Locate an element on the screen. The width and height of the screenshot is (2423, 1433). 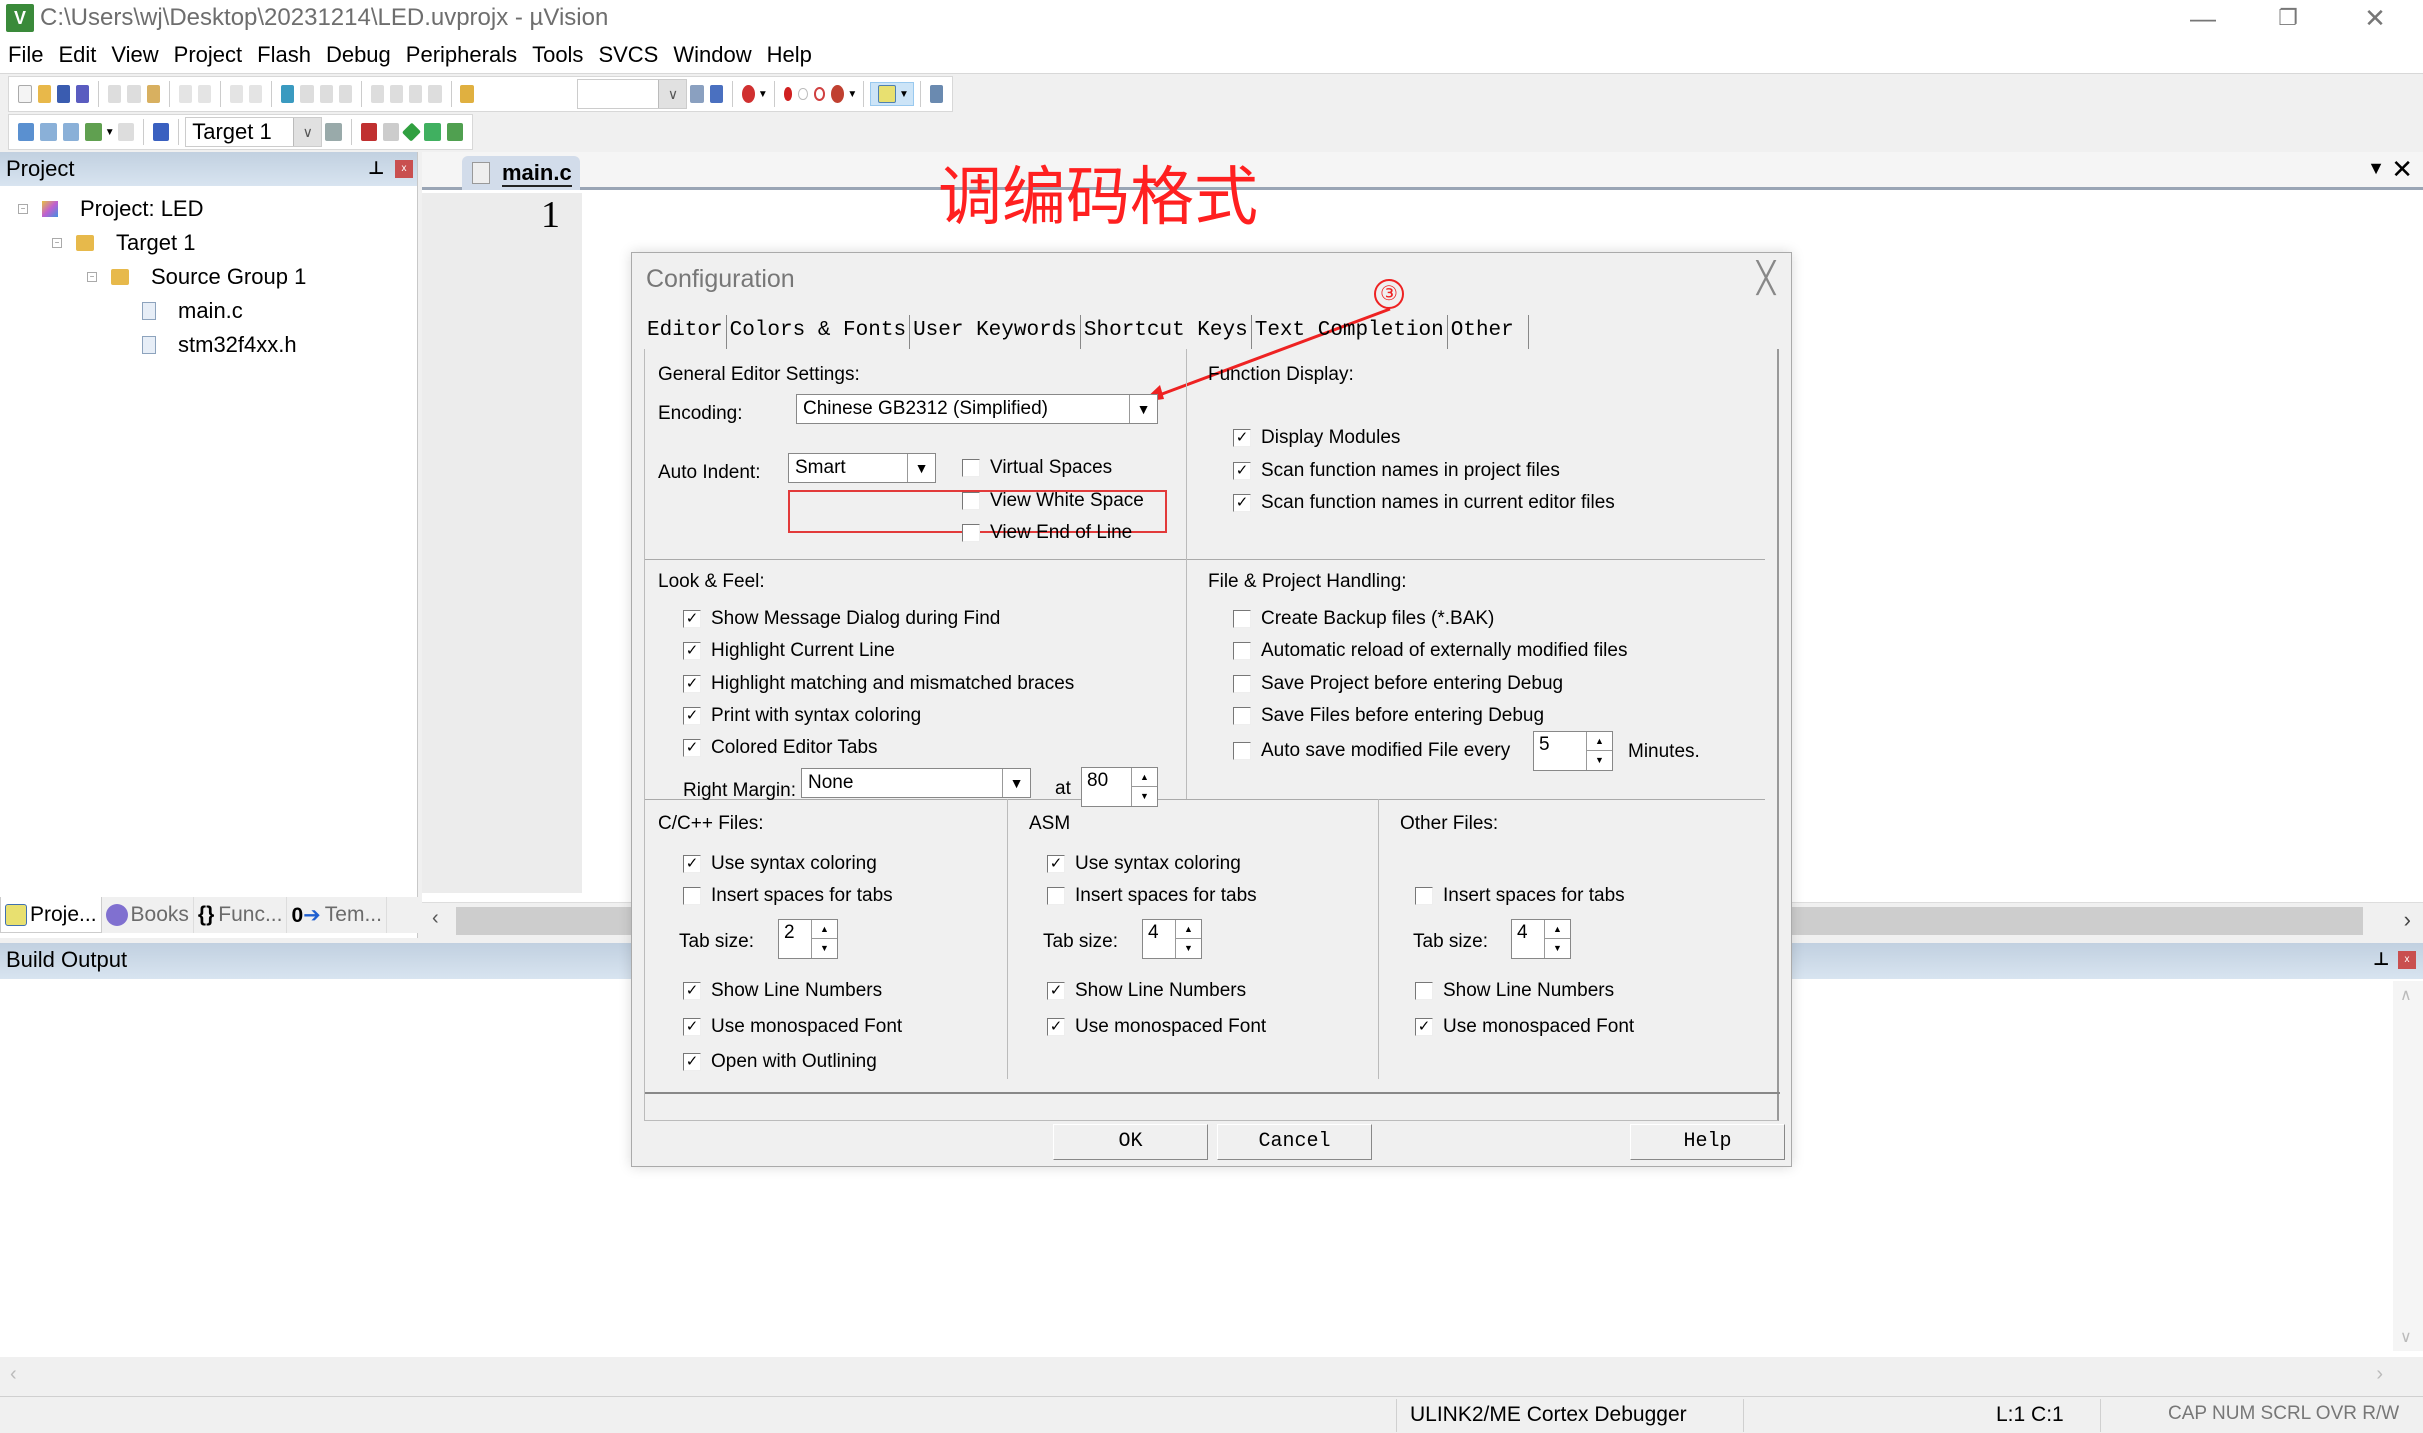
cancel-button: Cancel is located at coordinates (1294, 1142).